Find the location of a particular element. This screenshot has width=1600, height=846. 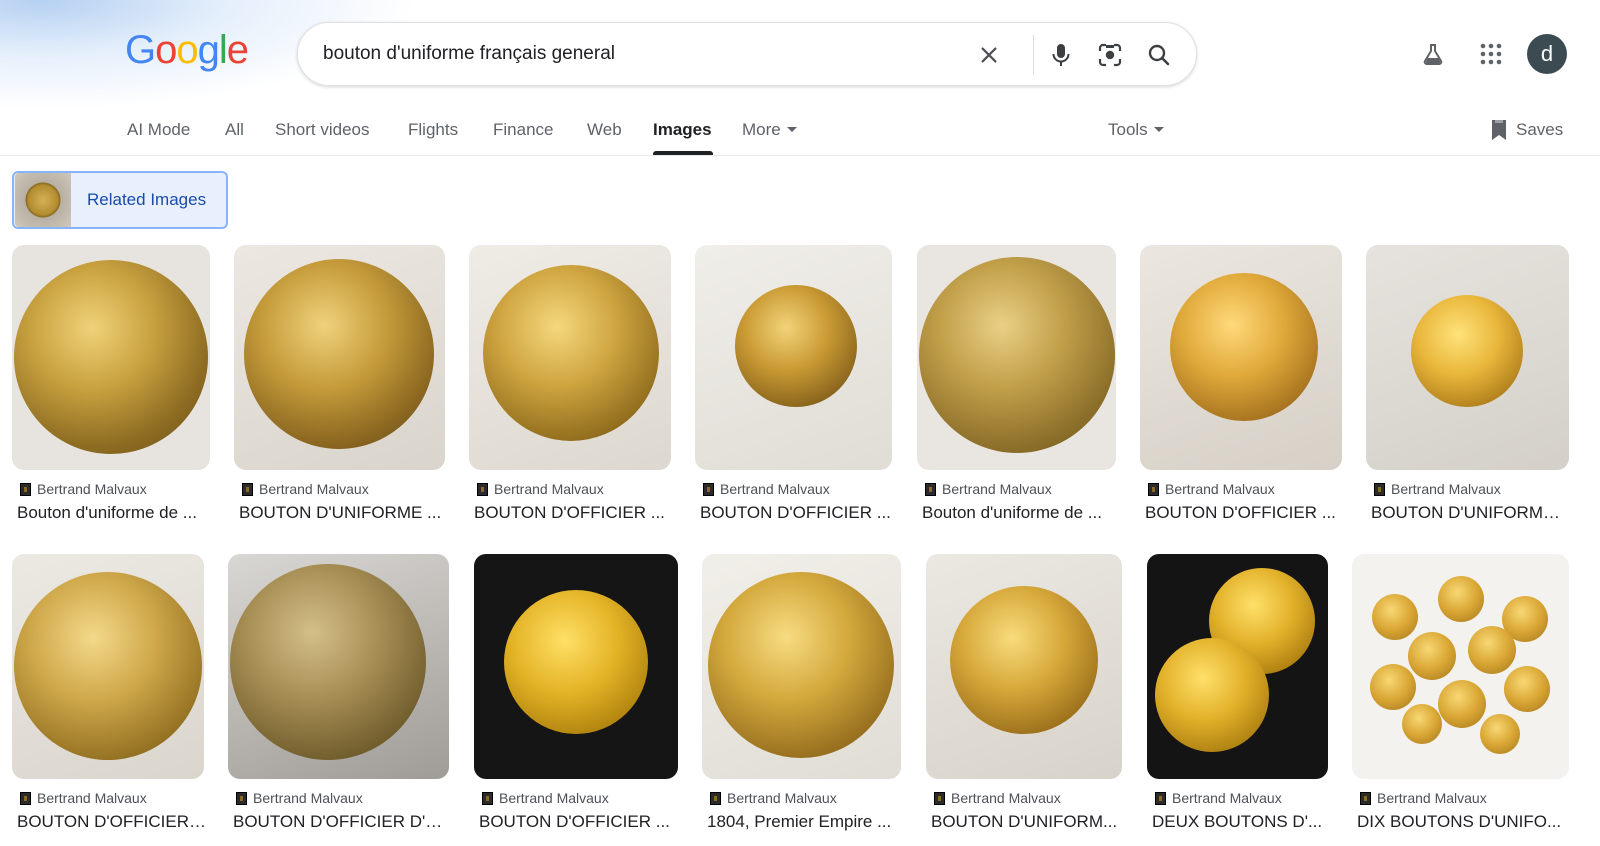

saves-label: Saves is located at coordinates (1540, 129).